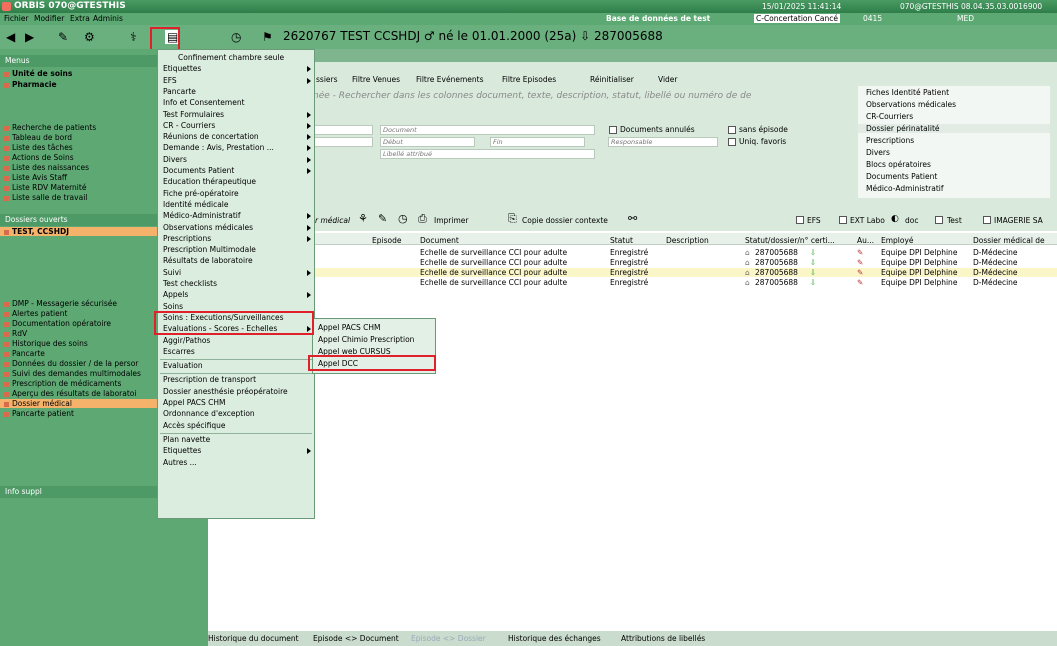  Describe the element at coordinates (182, 450) in the screenshot. I see `menu-item: Etiquettes` at that location.